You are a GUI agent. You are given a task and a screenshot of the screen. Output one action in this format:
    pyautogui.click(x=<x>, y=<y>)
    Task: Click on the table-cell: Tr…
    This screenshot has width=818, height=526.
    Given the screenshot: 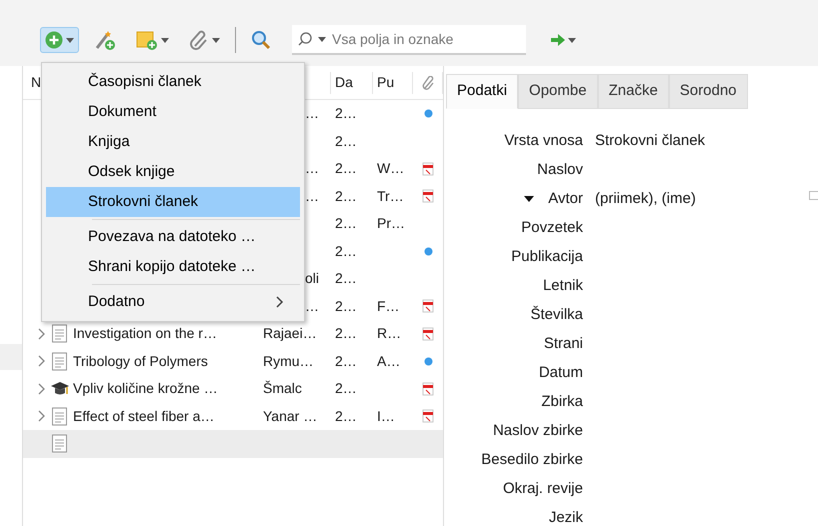 What is the action you would take?
    pyautogui.click(x=390, y=196)
    